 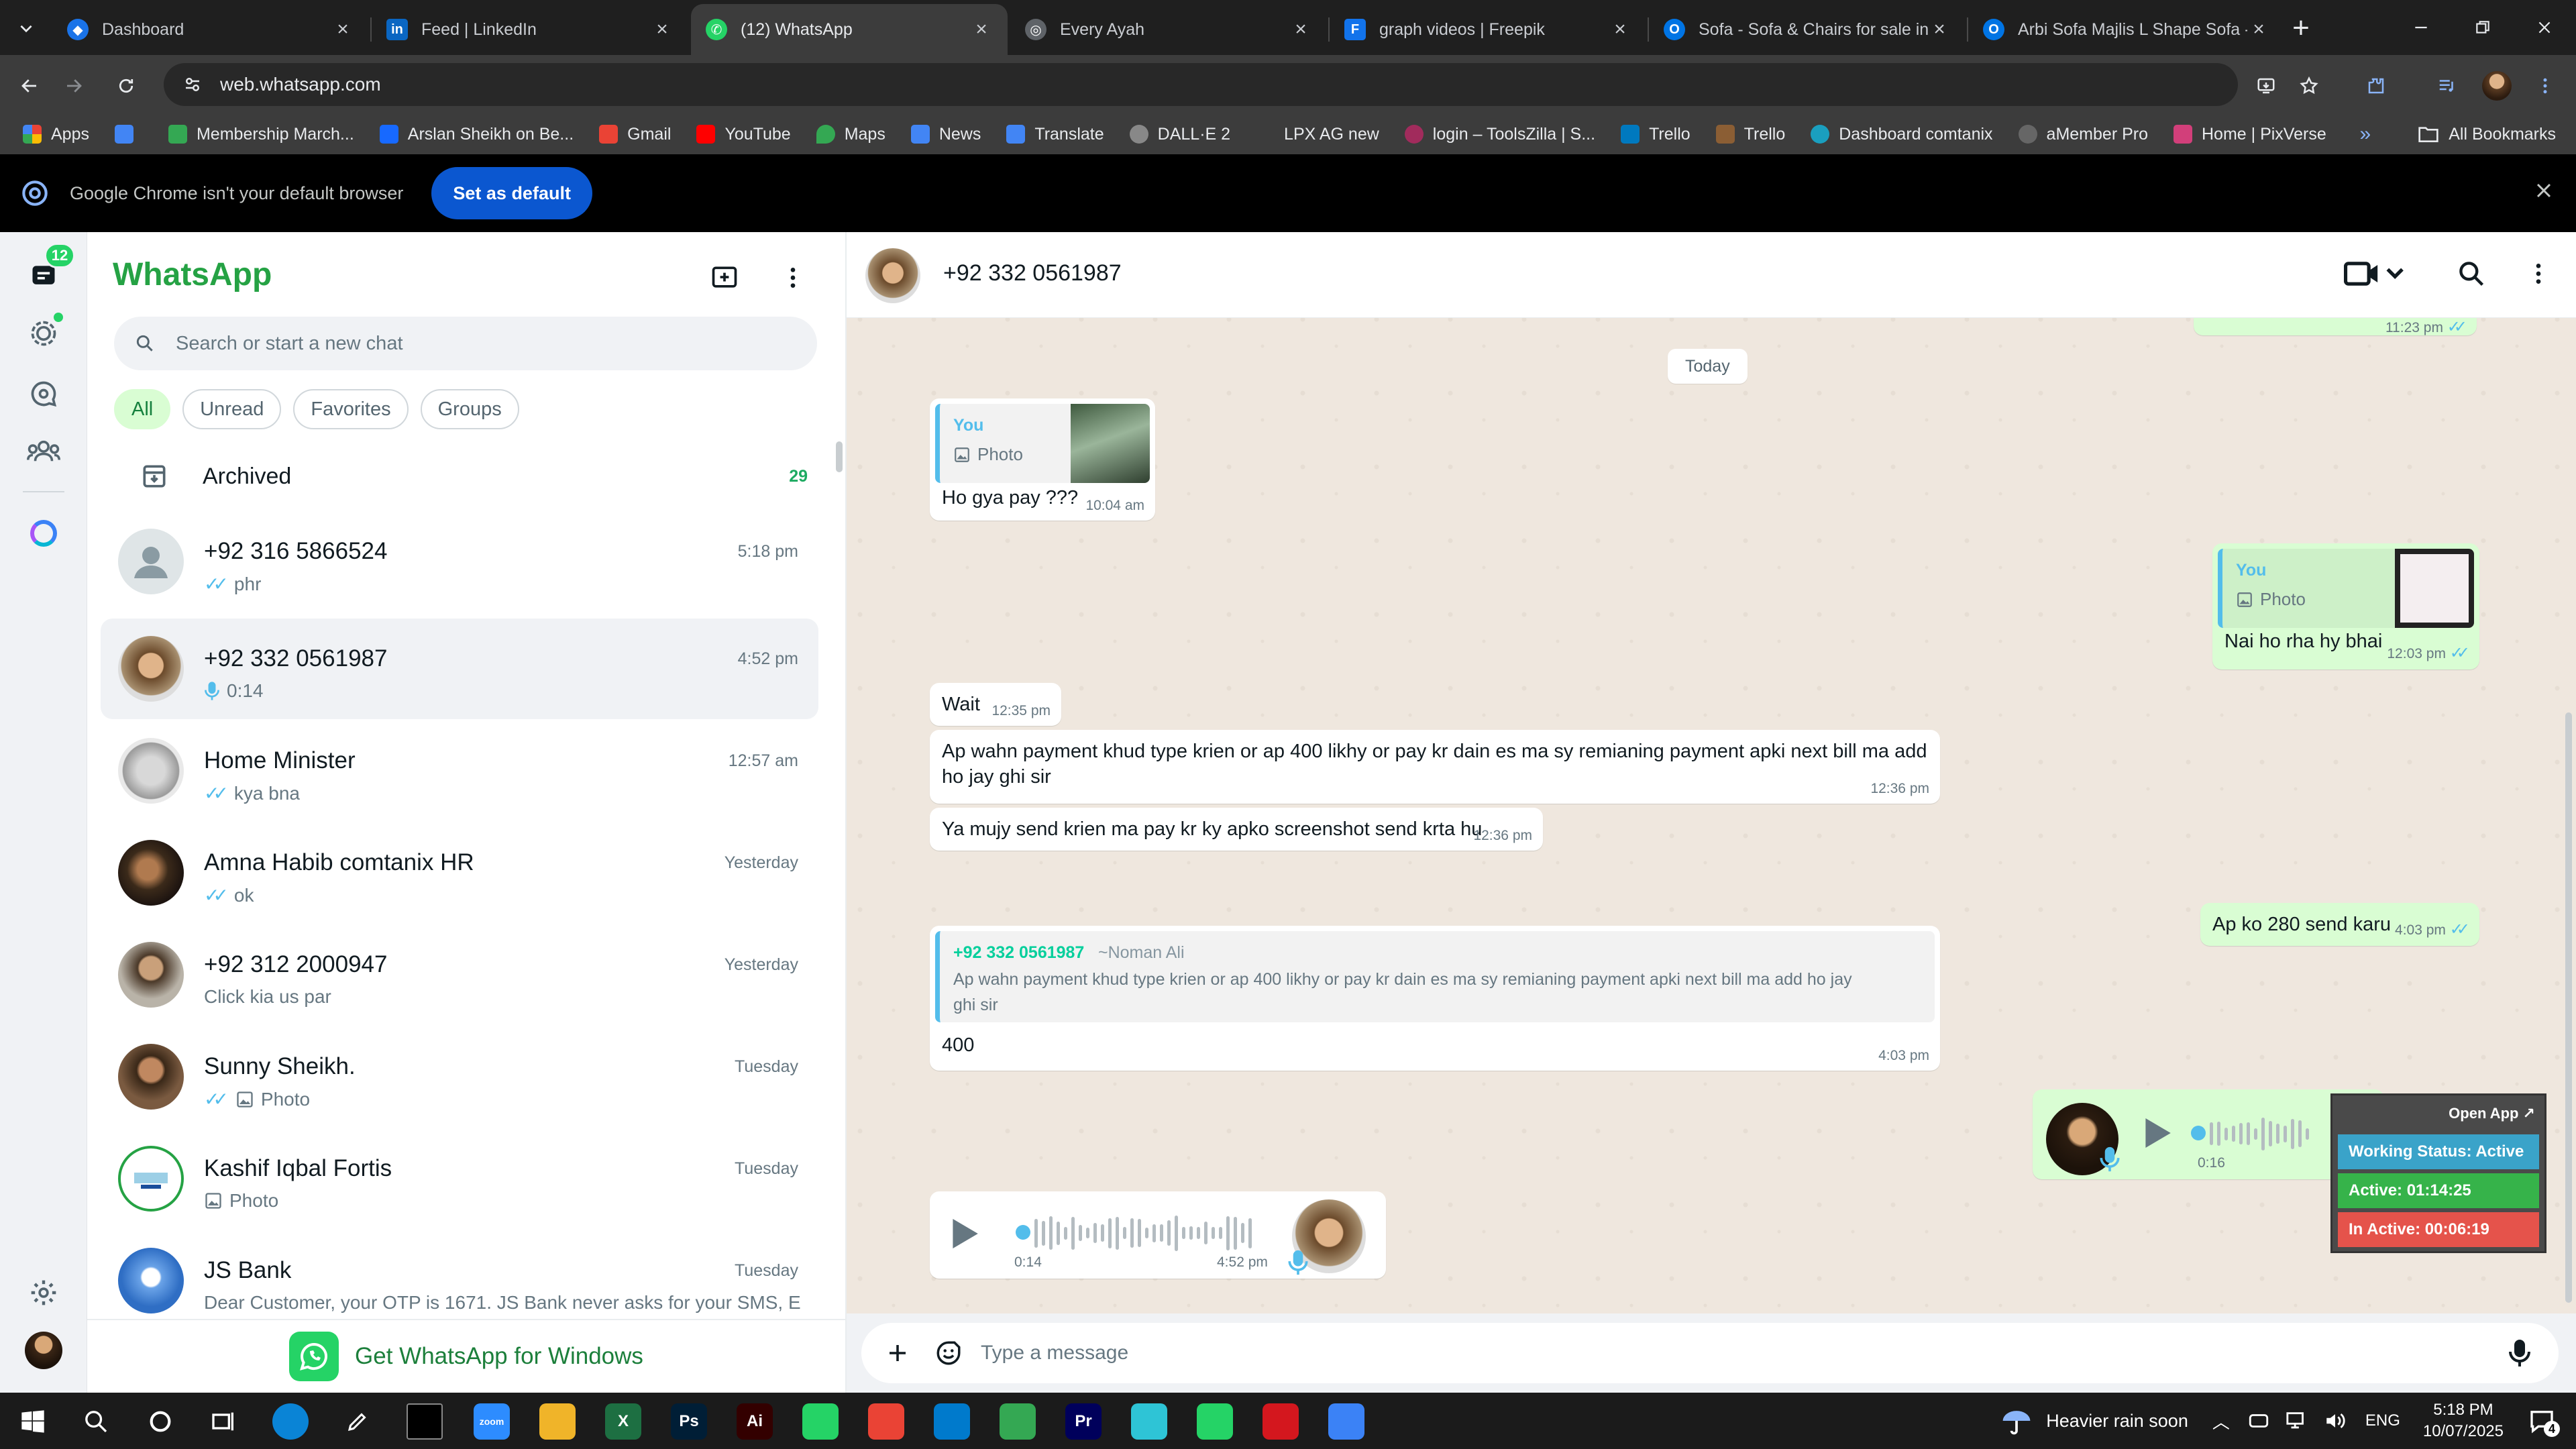 I want to click on chrome-taskbar-icon, so click(x=886, y=1421).